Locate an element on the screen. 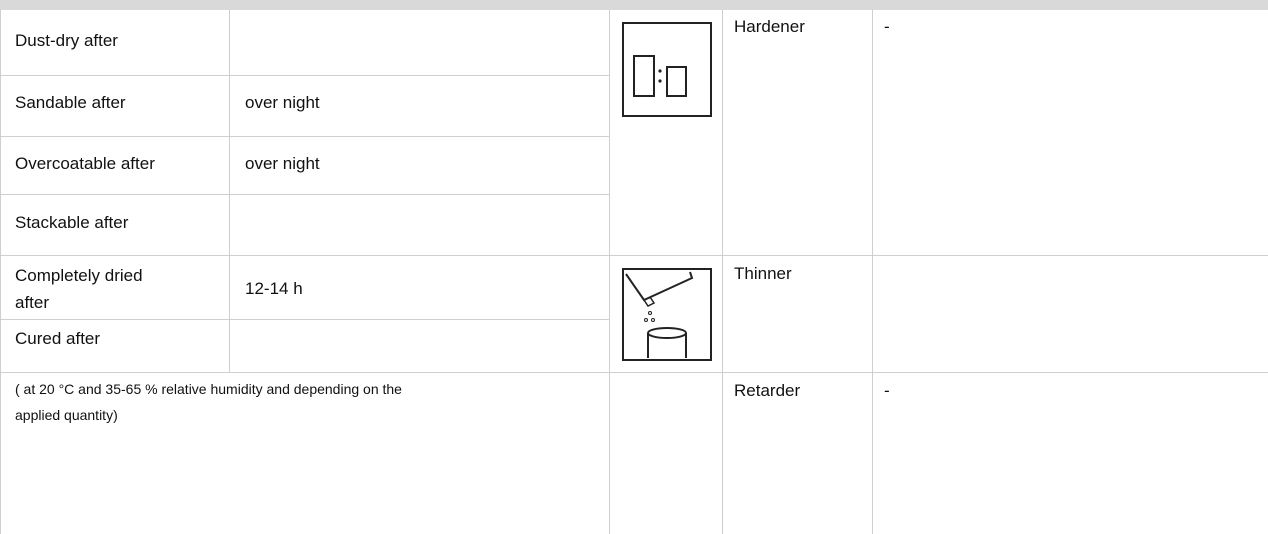 The height and width of the screenshot is (534, 1268). value-hardener: - is located at coordinates (887, 26).